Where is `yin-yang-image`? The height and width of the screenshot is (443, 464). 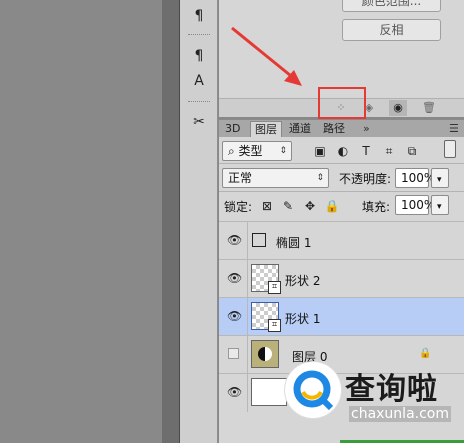 yin-yang-image is located at coordinates (265, 354).